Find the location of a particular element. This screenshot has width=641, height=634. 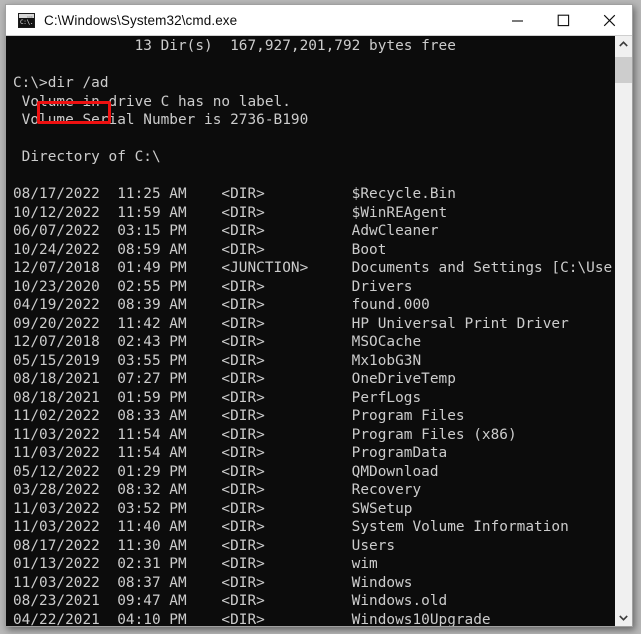

window-title: C:\Windows\System32\cmd.exe is located at coordinates (141, 20).